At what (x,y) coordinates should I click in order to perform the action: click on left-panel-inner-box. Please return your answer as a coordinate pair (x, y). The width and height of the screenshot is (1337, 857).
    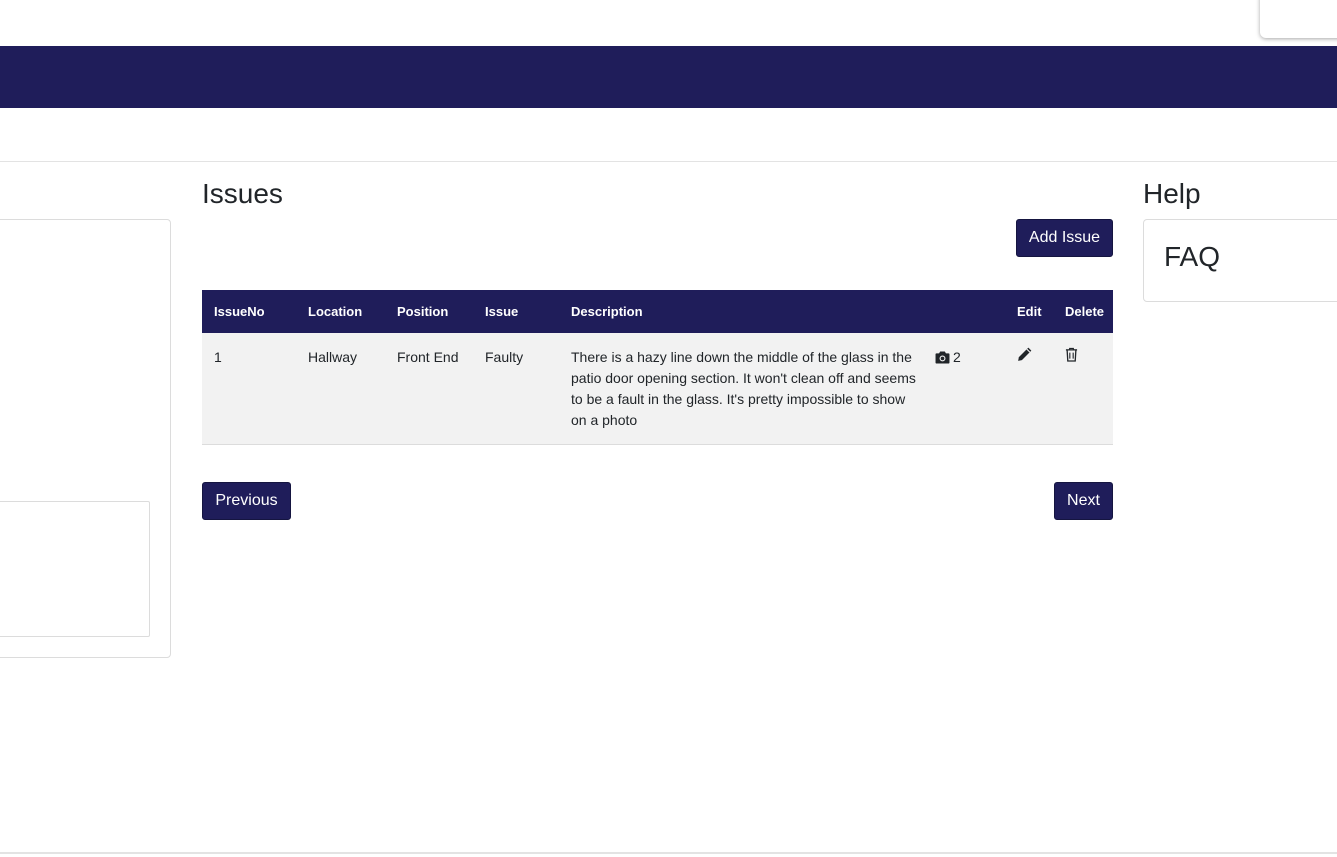
    Looking at the image, I should click on (75, 569).